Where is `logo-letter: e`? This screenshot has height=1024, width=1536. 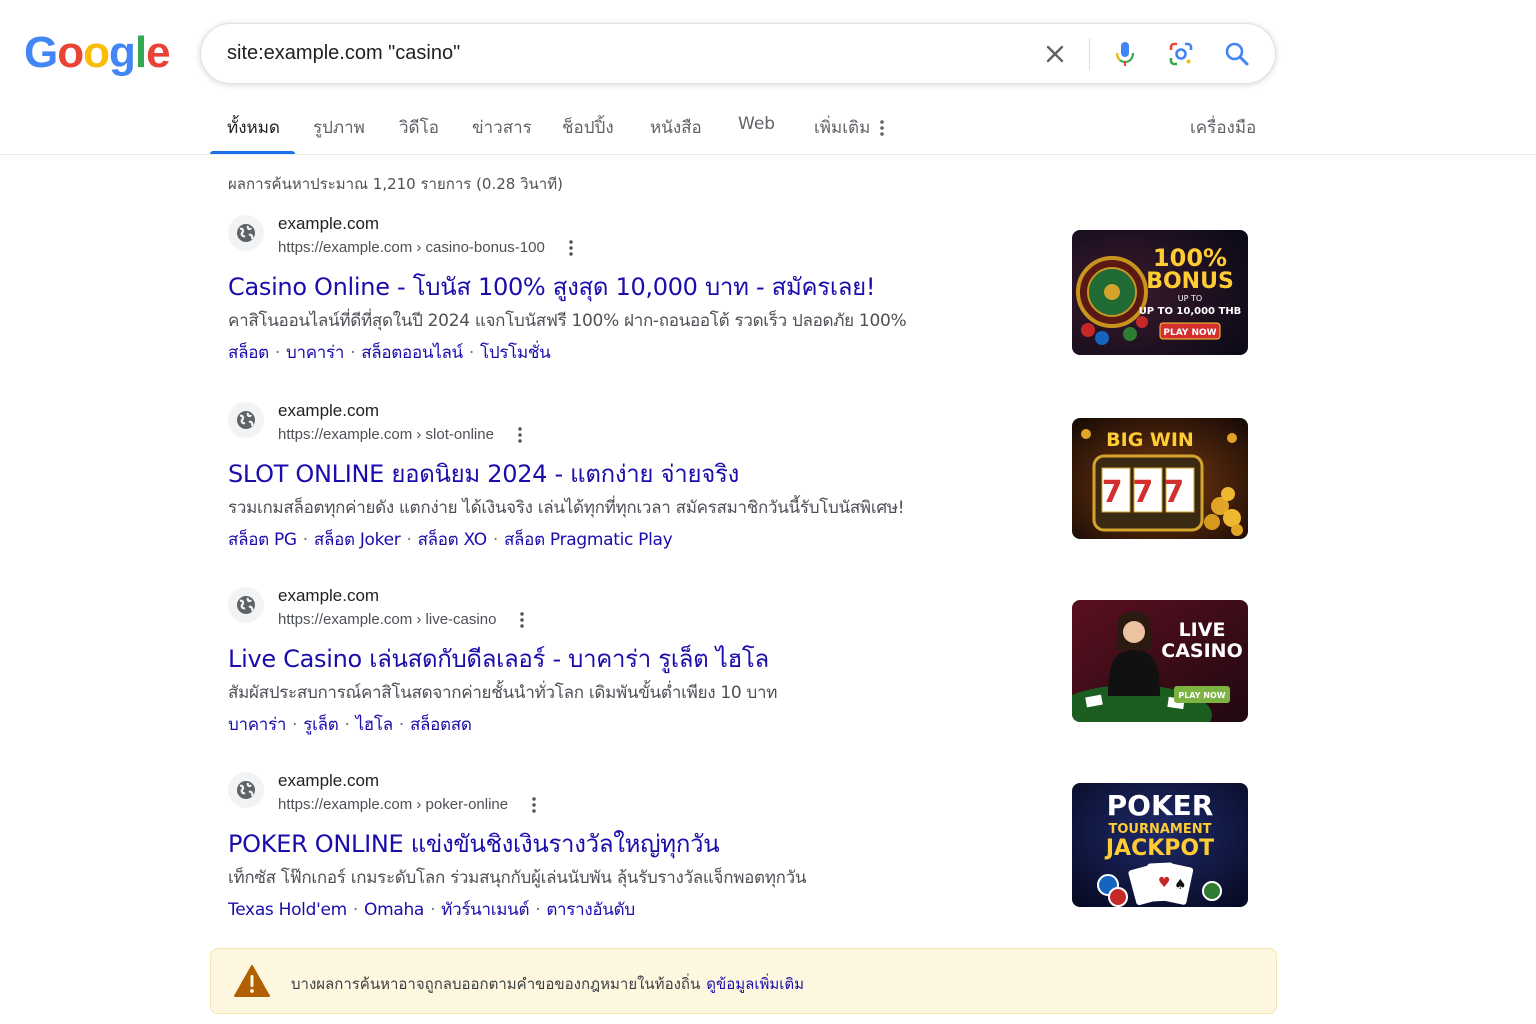
logo-letter: e is located at coordinates (158, 52).